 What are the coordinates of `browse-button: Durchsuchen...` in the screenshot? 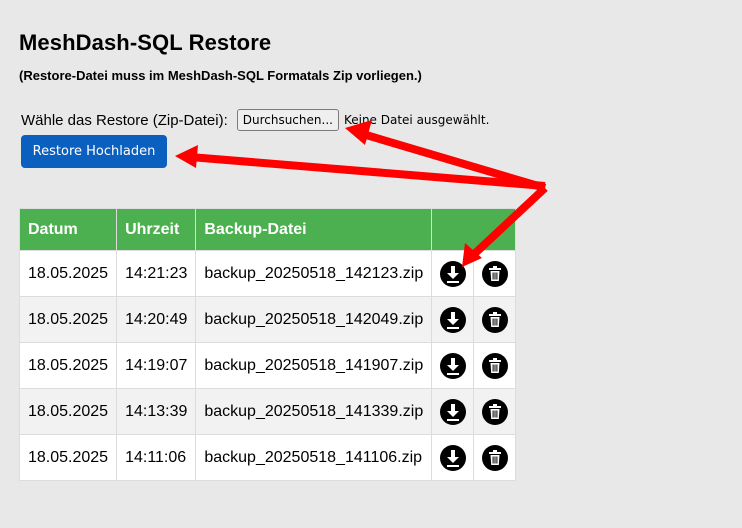 It's located at (287, 120).